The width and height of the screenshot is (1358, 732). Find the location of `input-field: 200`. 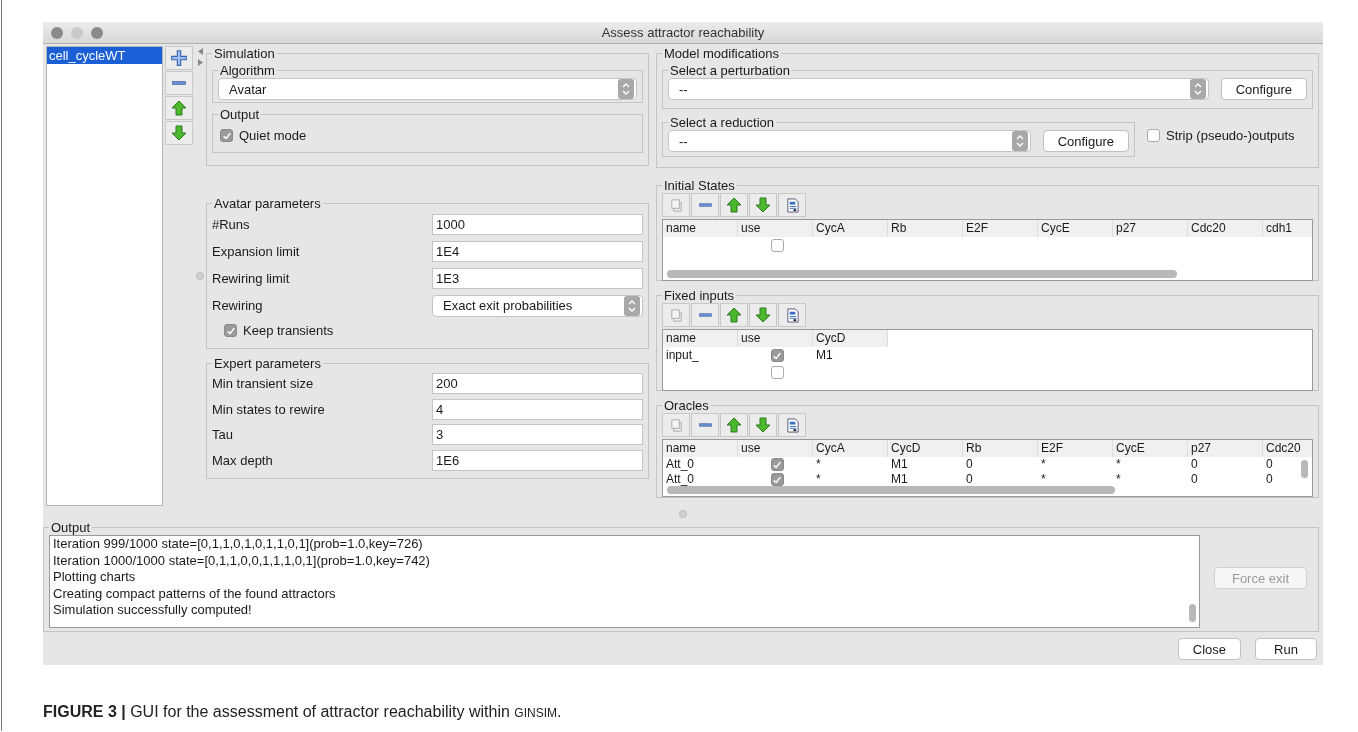

input-field: 200 is located at coordinates (537, 384).